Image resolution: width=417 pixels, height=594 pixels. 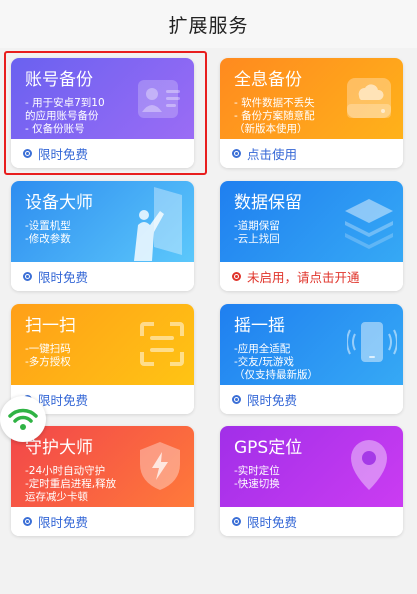 I want to click on card-status-bar: 点击使用, so click(x=311, y=153).